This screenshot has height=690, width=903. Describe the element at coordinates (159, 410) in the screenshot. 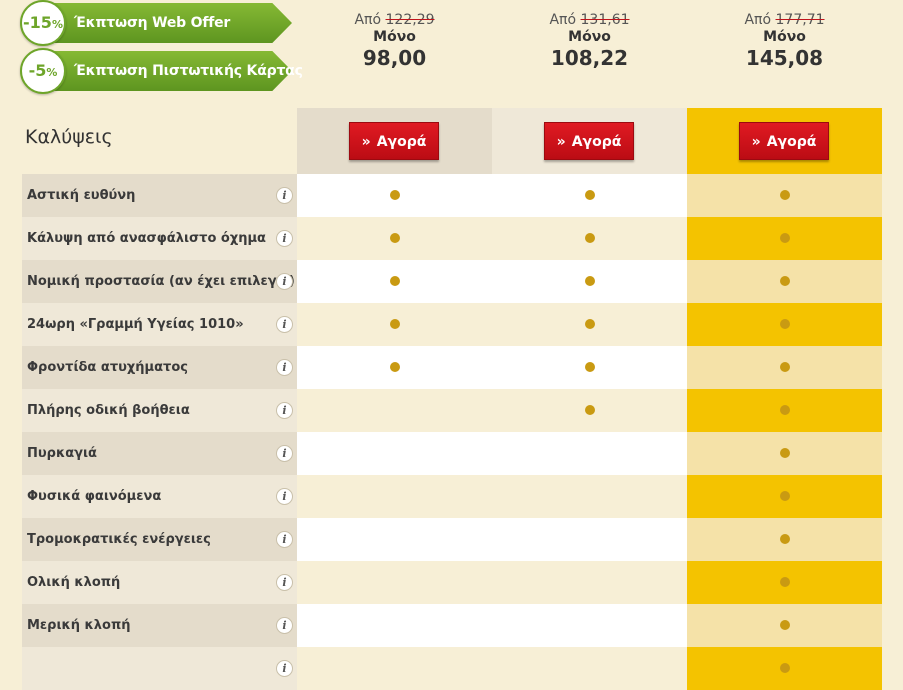

I see `coverage-label-cell: Πλήρης οδική βοήθεια i` at that location.